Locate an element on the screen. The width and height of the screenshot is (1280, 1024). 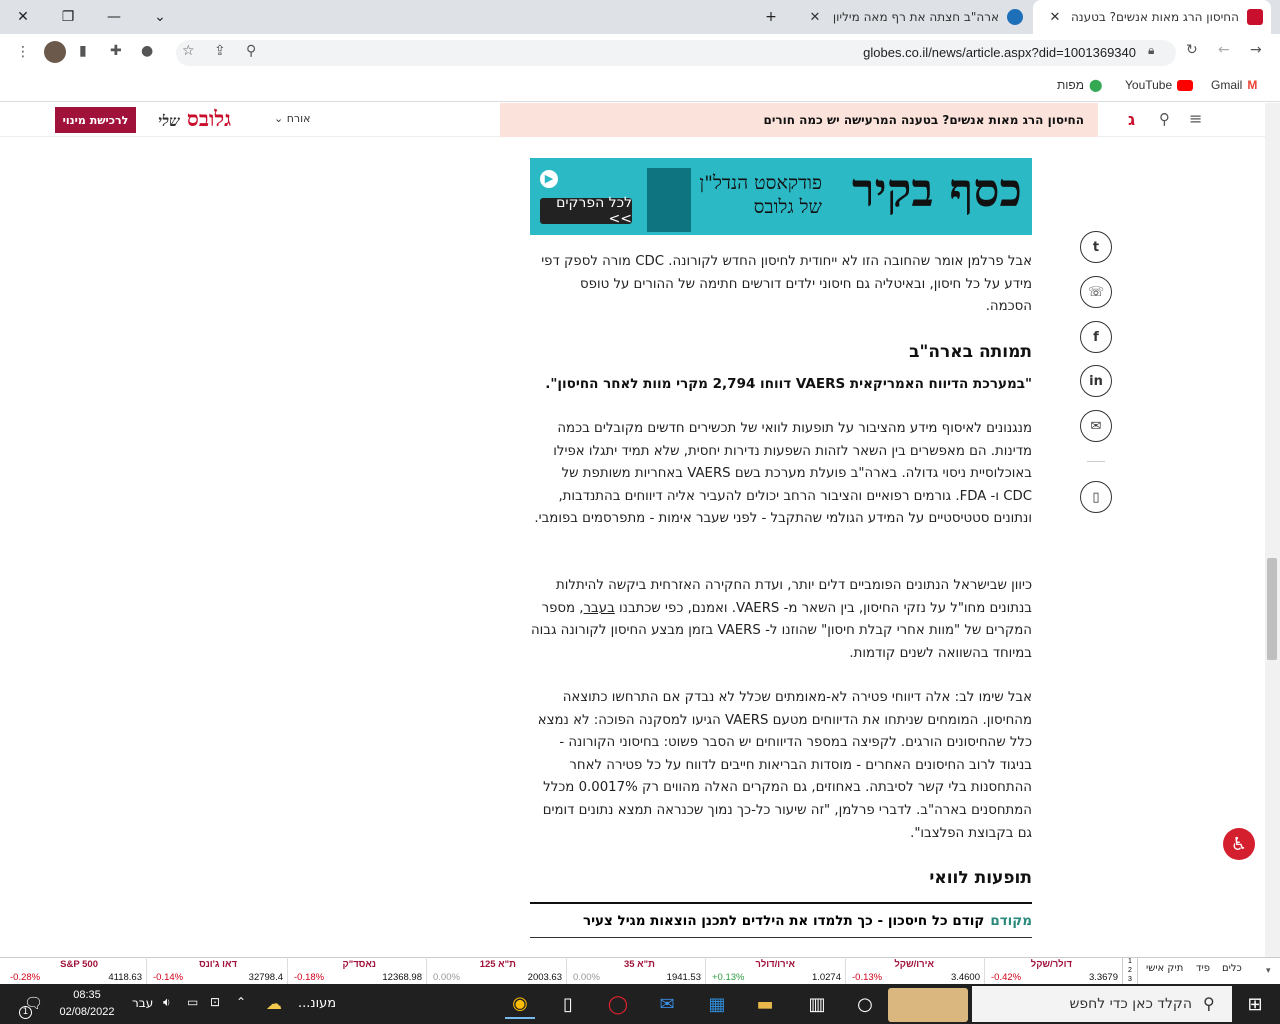
reload-icon: ↻ is located at coordinates (1192, 50).